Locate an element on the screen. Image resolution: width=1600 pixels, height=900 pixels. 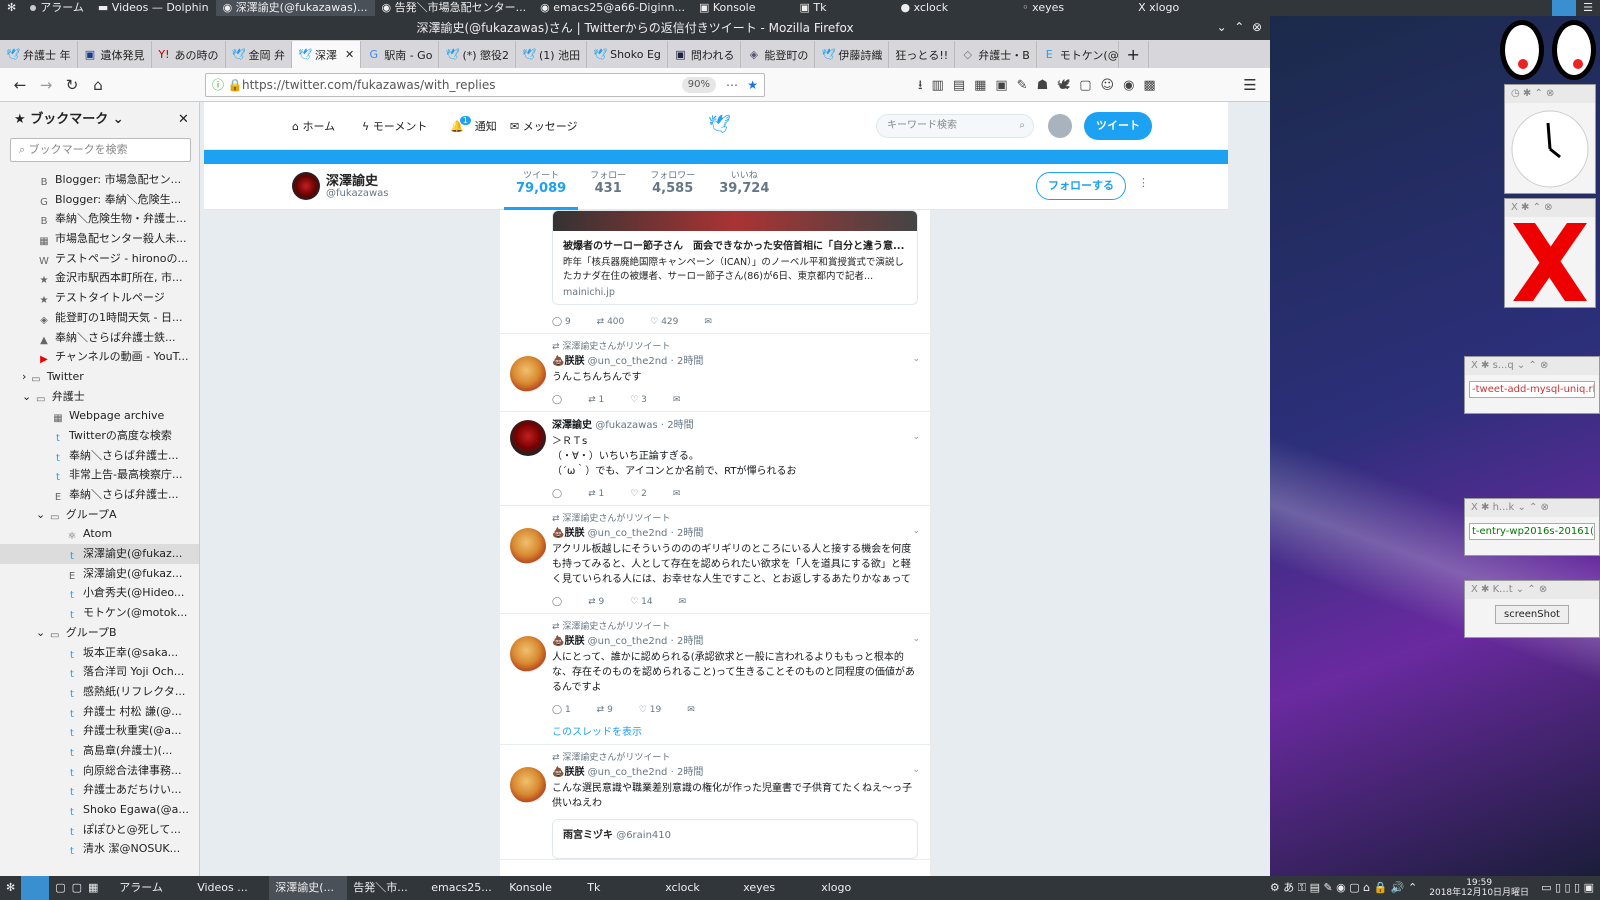
pager-icon is located at coordinates (35, 888).